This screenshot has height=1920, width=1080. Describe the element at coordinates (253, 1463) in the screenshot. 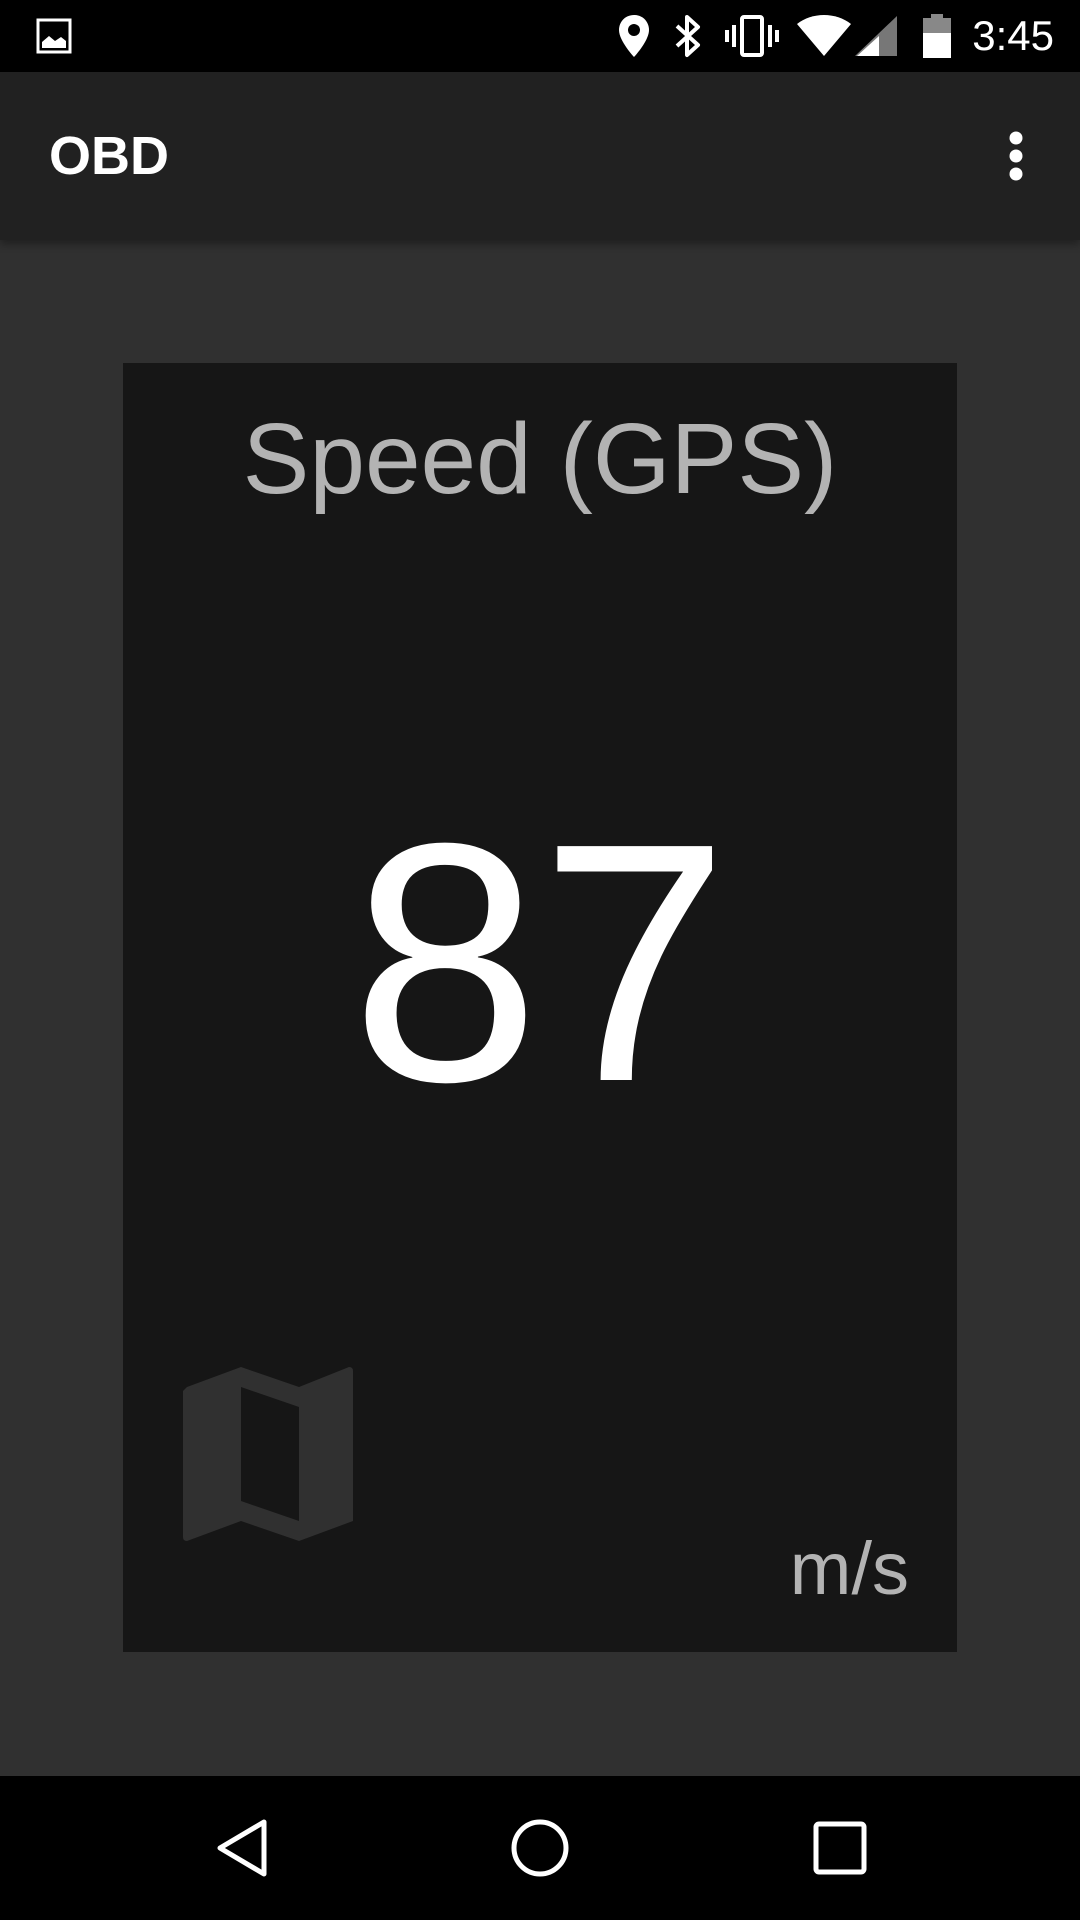

I see `map-icon` at that location.